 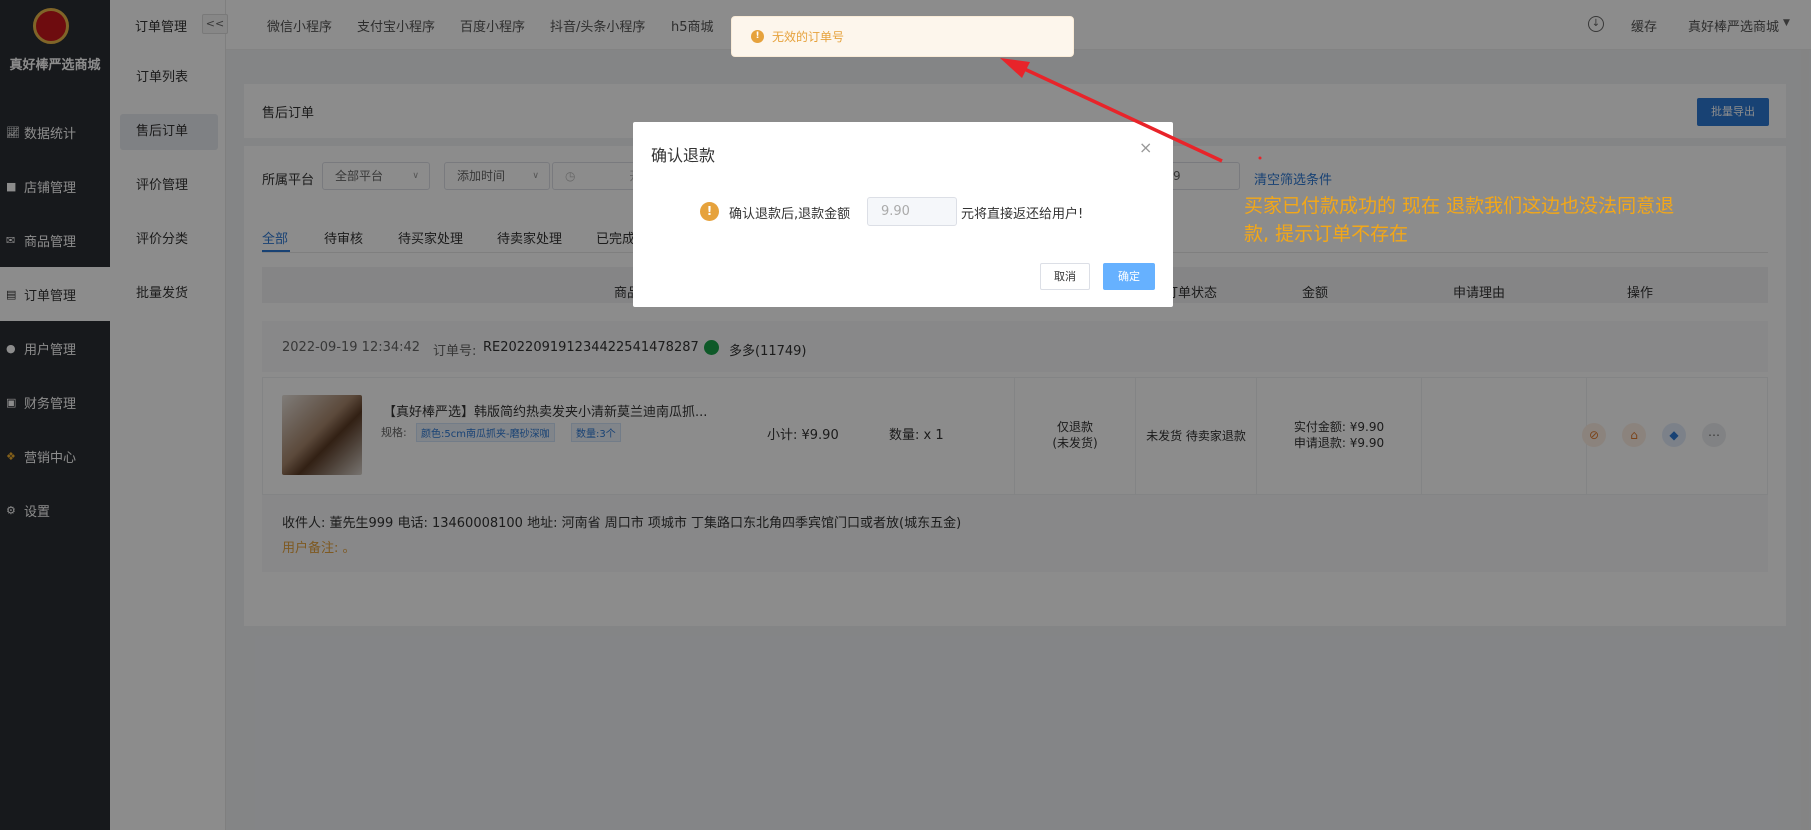 What do you see at coordinates (1015, 68) in the screenshot?
I see `arrow-head` at bounding box center [1015, 68].